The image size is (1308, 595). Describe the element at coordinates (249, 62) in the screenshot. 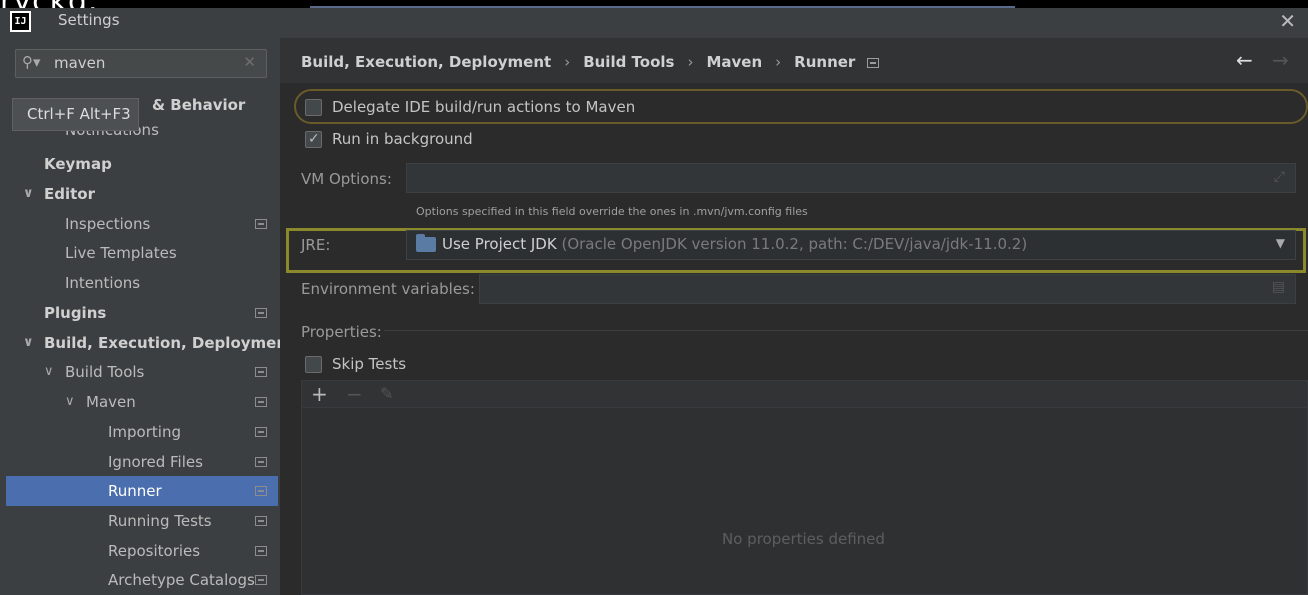

I see `clear-search-icon: ✕` at that location.